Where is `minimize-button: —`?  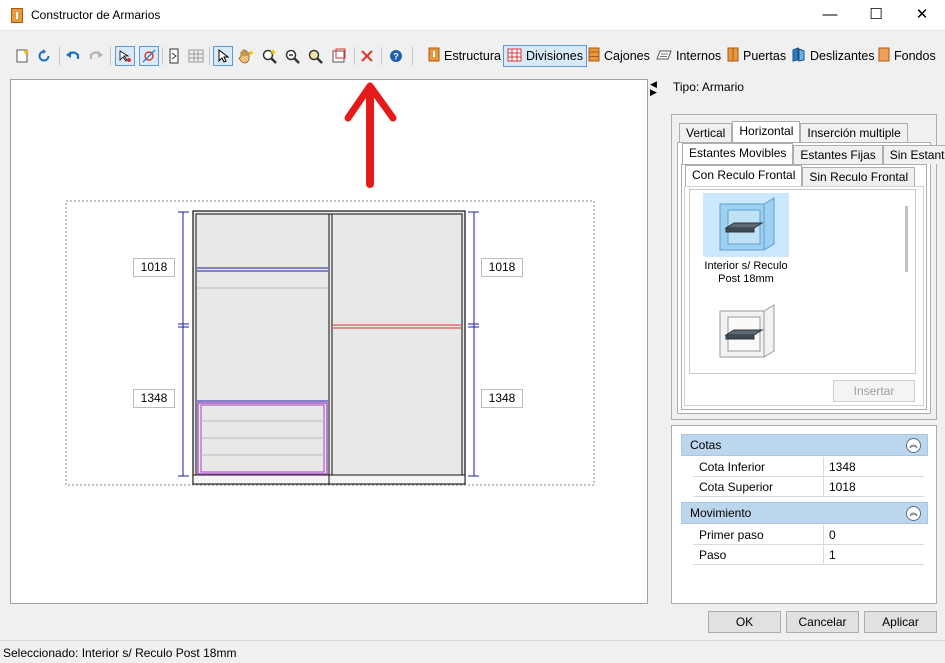
minimize-button: — is located at coordinates (830, 15).